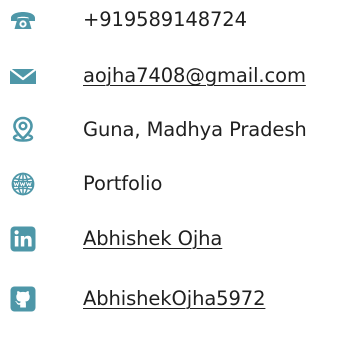 Image resolution: width=354 pixels, height=345 pixels. I want to click on contact-phone-row: +919589148724, so click(177, 20).